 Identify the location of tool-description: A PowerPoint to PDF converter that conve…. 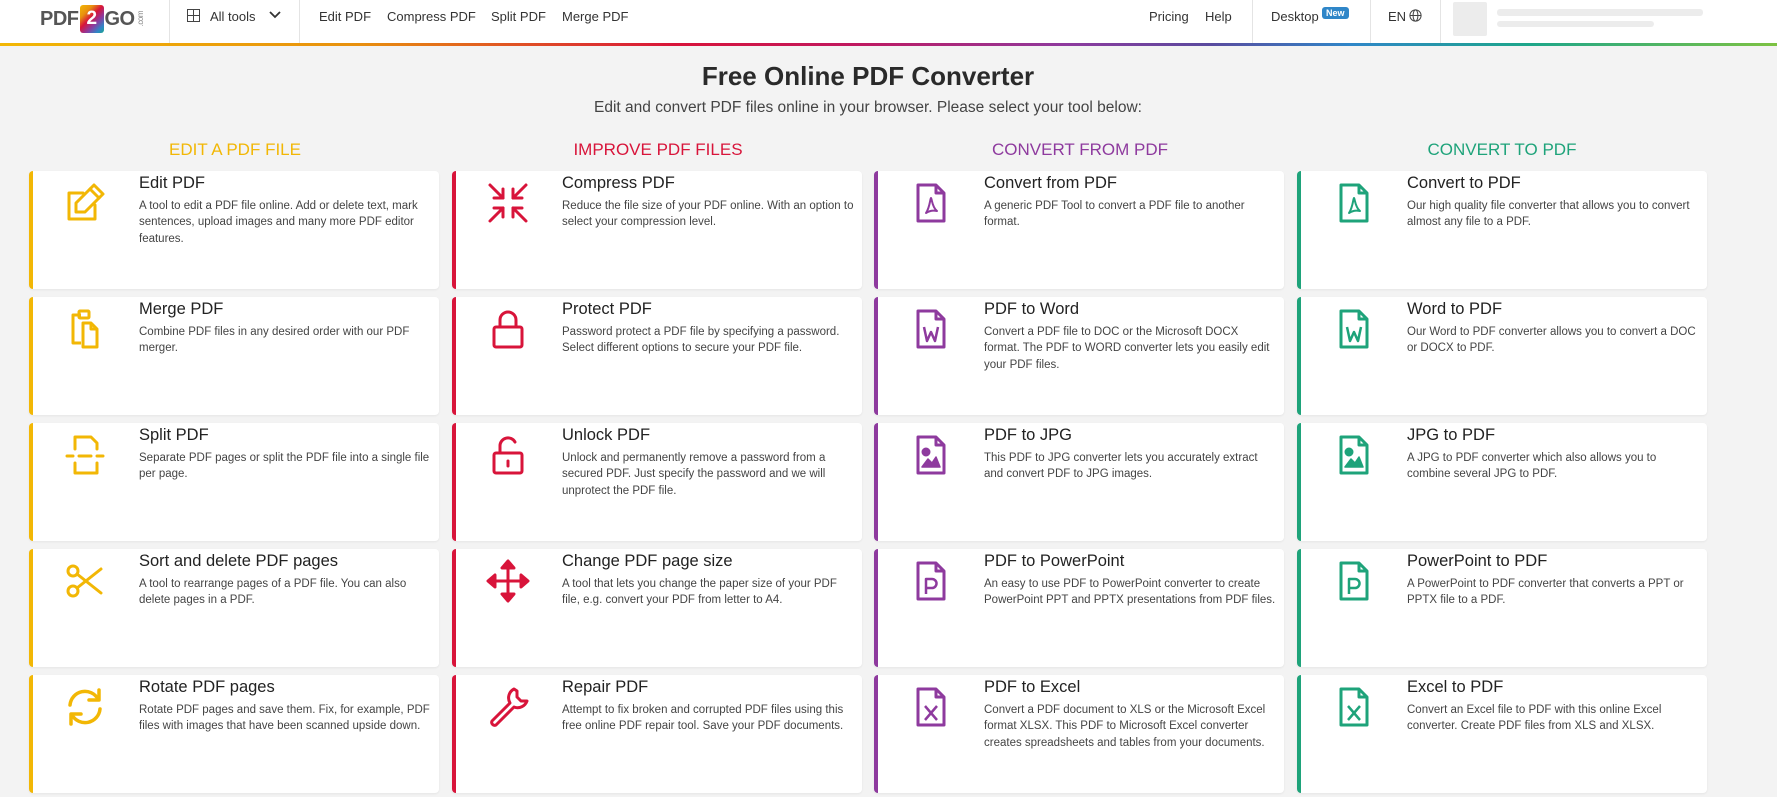
(1545, 592).